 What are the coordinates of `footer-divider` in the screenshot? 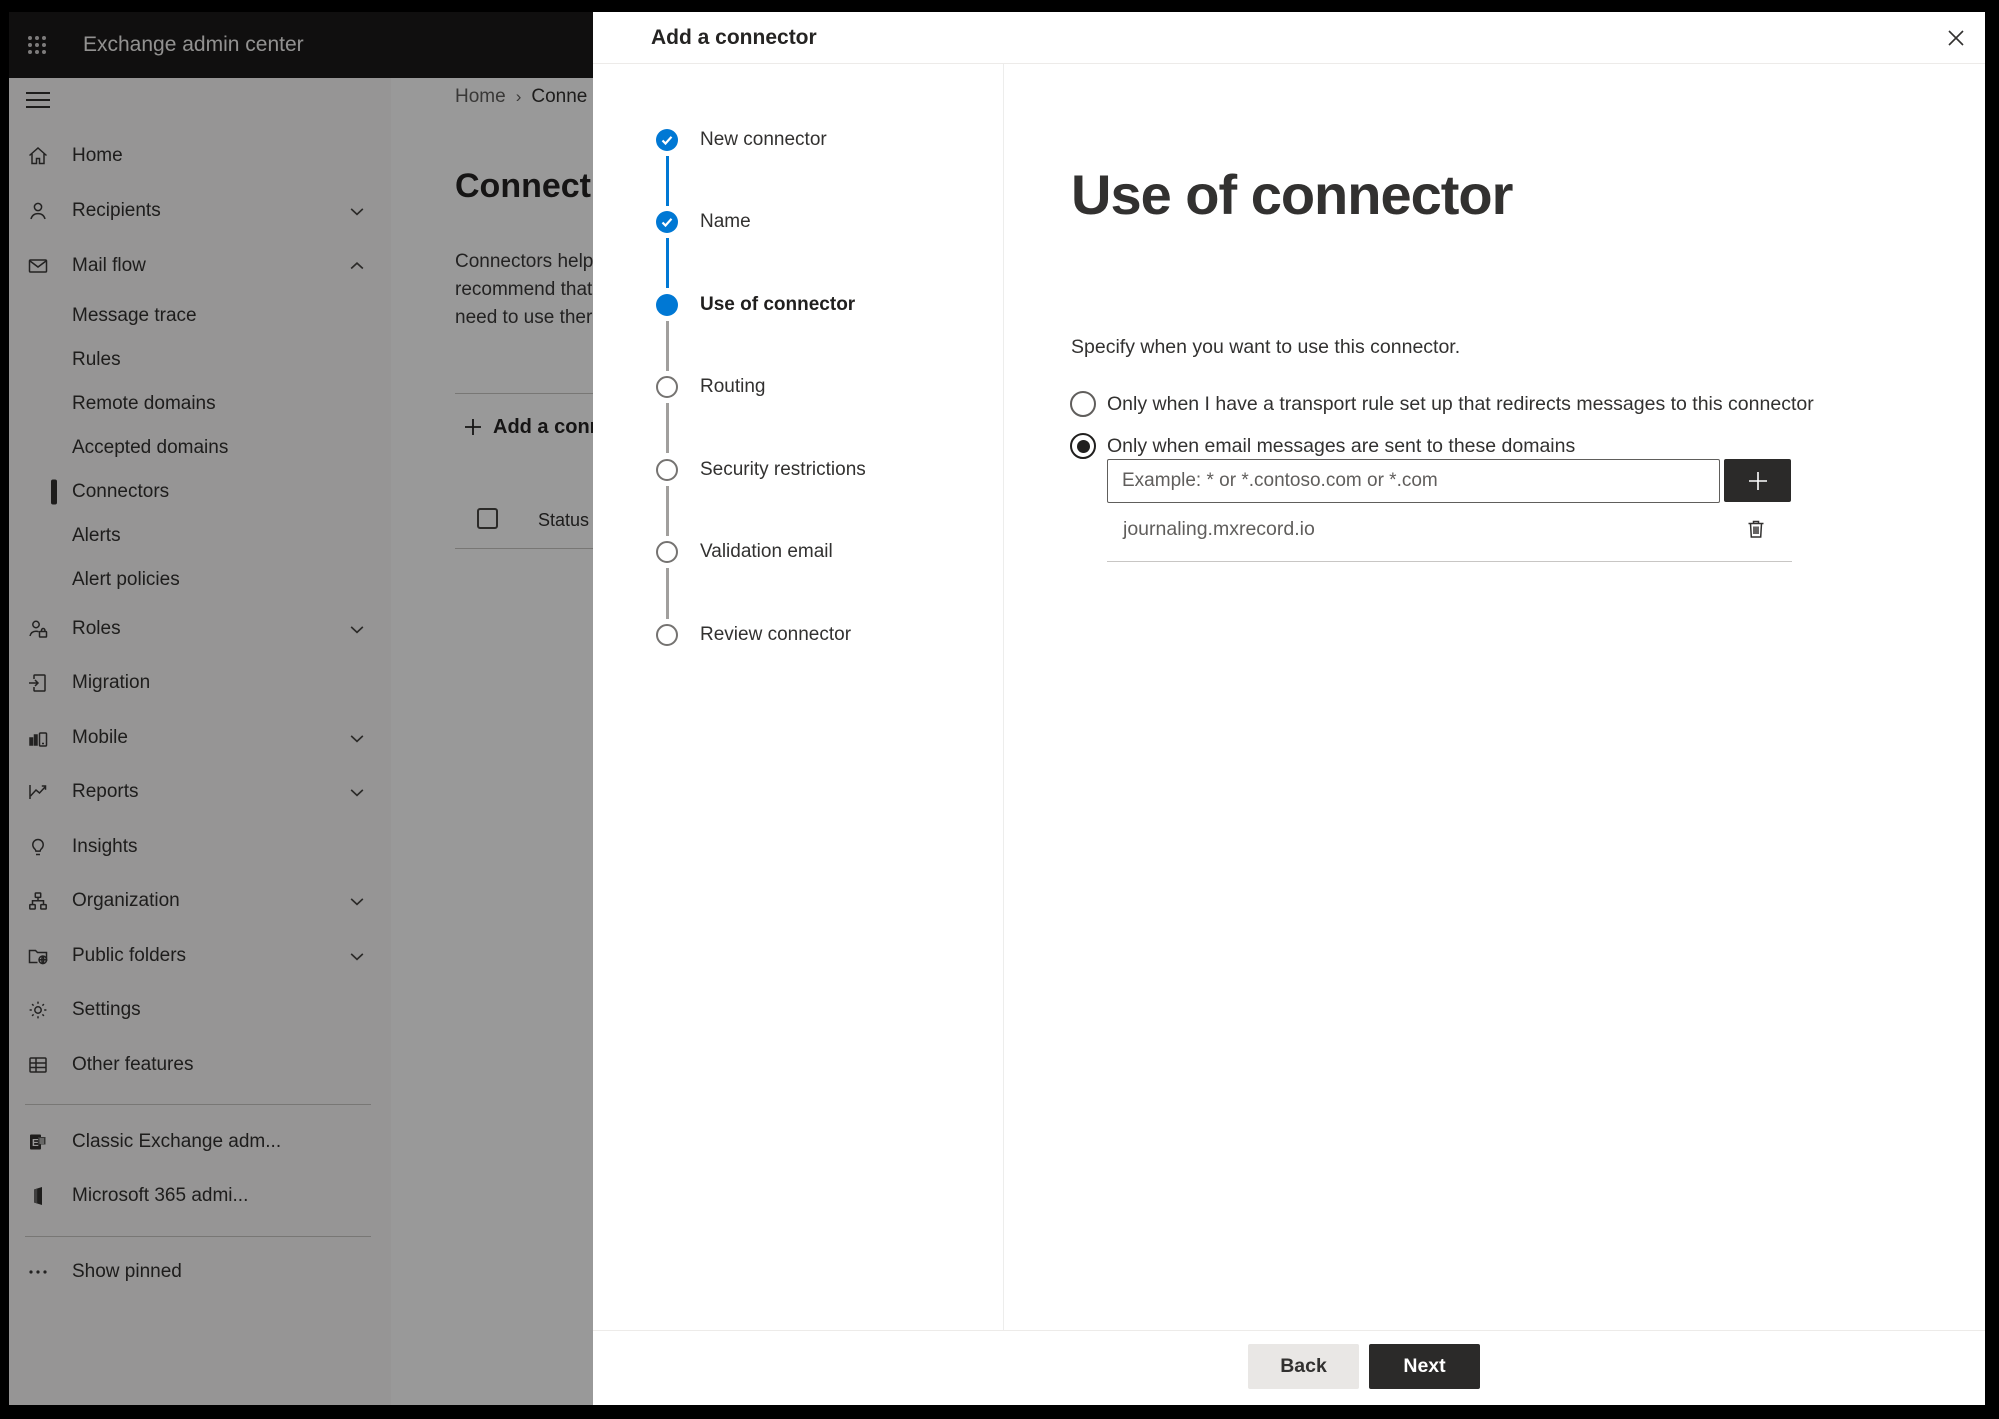 It's located at (1289, 1330).